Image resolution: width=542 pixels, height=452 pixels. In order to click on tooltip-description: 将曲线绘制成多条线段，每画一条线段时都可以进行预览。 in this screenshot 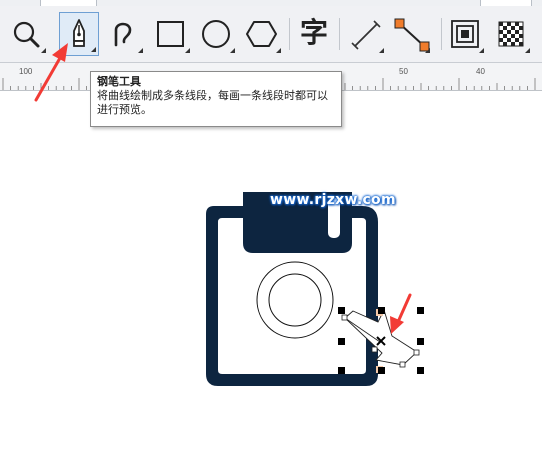, I will do `click(212, 103)`.